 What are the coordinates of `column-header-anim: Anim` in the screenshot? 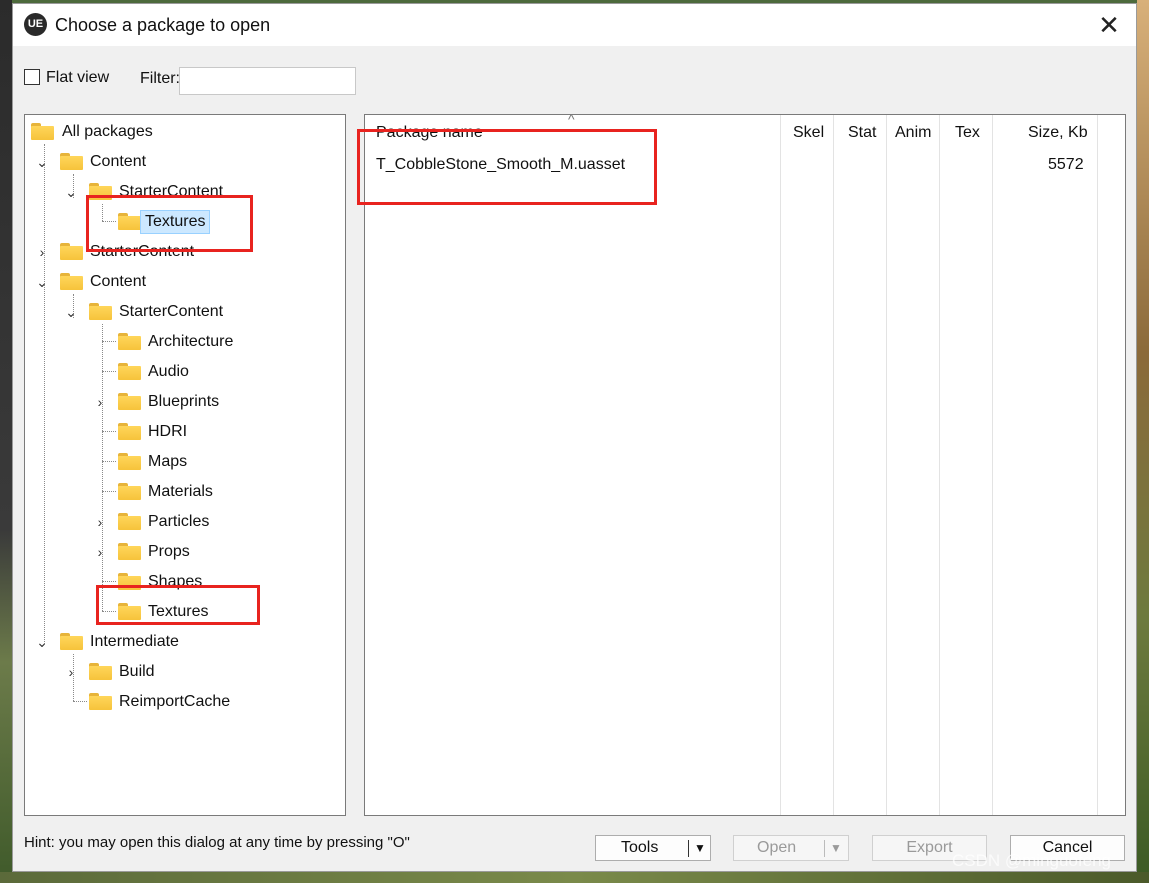 It's located at (913, 133).